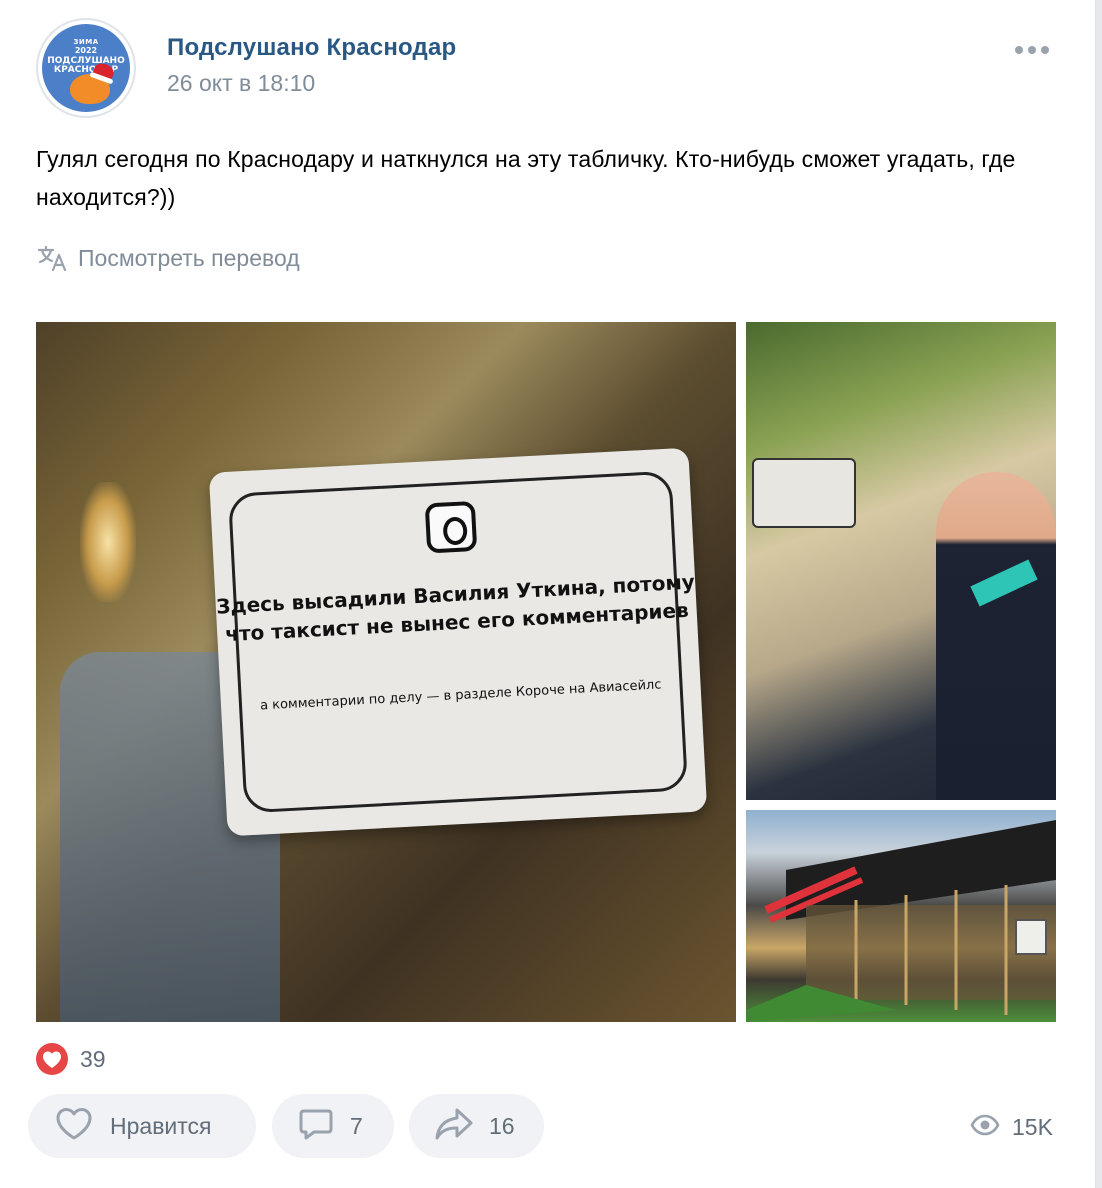 This screenshot has width=1102, height=1188. What do you see at coordinates (1099, 594) in the screenshot?
I see `scrollbar-track` at bounding box center [1099, 594].